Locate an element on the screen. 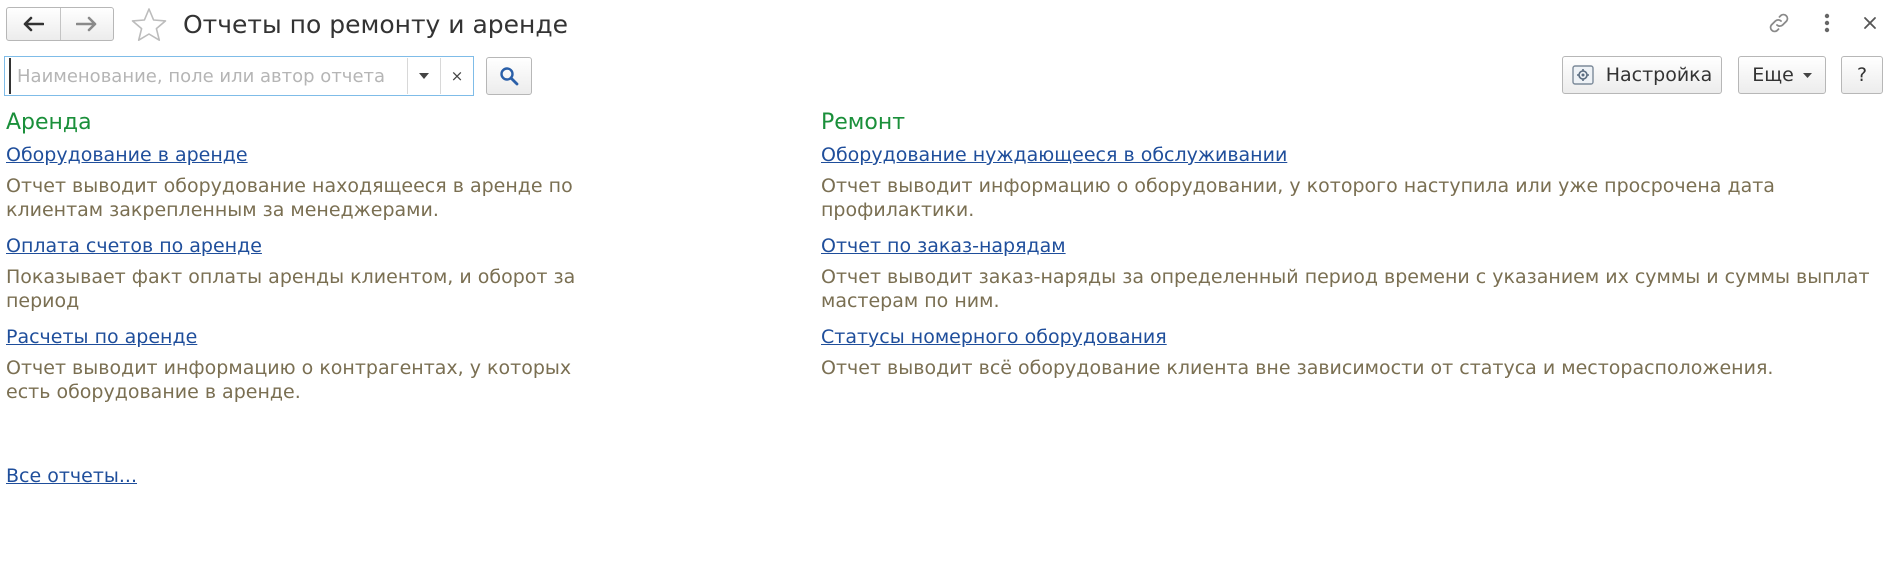 This screenshot has width=1885, height=568. arrow-left-icon is located at coordinates (34, 24).